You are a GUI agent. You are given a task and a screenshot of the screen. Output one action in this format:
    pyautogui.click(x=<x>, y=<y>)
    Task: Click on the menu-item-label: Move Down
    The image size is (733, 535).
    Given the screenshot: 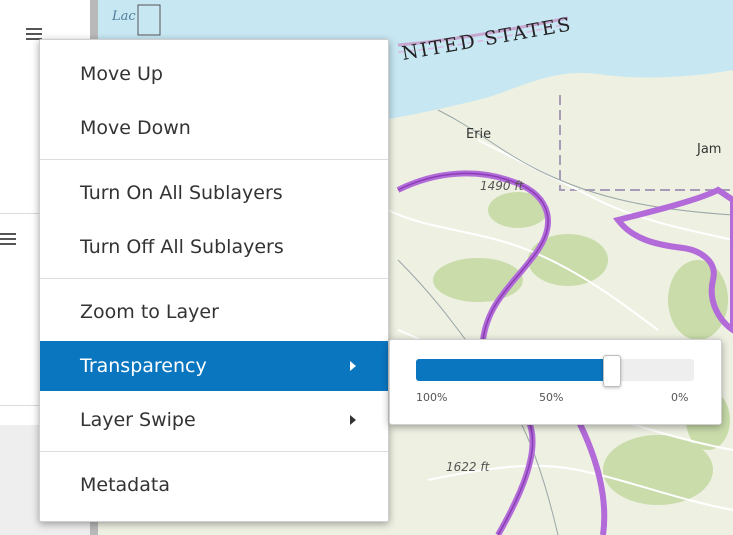 What is the action you would take?
    pyautogui.click(x=135, y=128)
    